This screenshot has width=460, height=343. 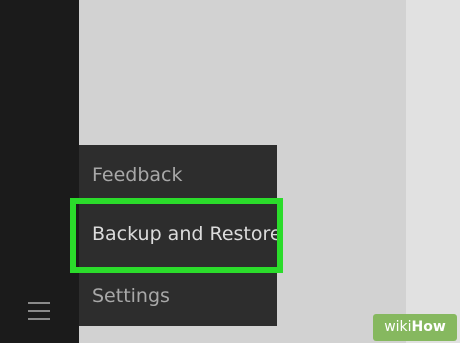 I want to click on wikihow-watermark: wikiHow, so click(x=415, y=327).